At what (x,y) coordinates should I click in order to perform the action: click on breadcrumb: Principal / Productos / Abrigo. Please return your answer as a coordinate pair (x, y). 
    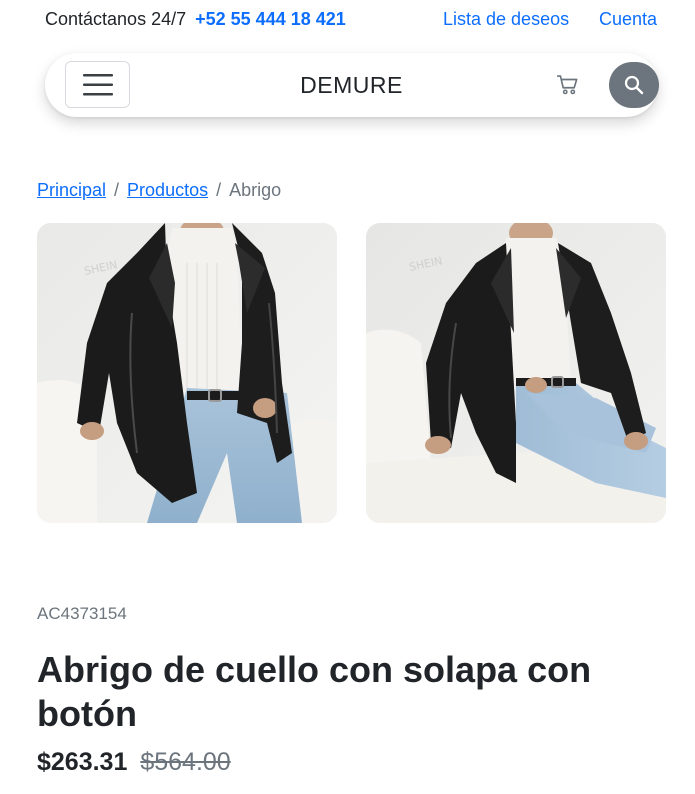
    Looking at the image, I should click on (159, 190).